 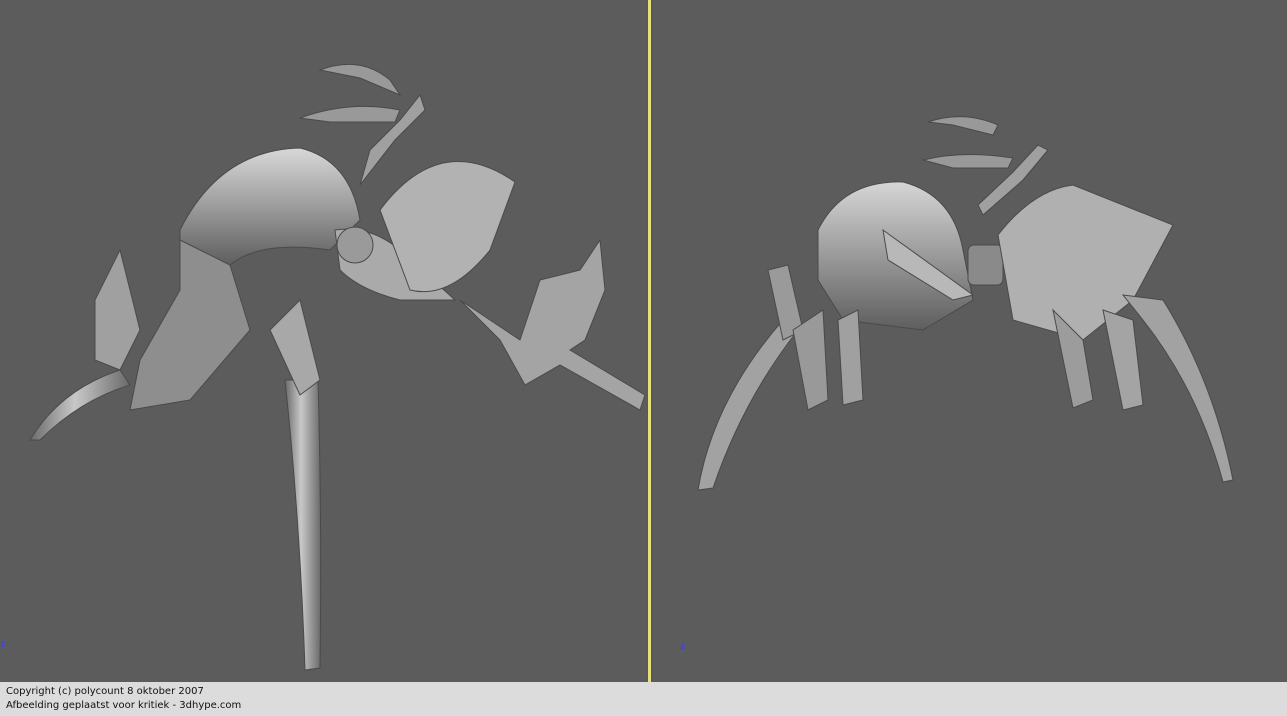 What do you see at coordinates (649, 341) in the screenshot?
I see `active-viewport-border` at bounding box center [649, 341].